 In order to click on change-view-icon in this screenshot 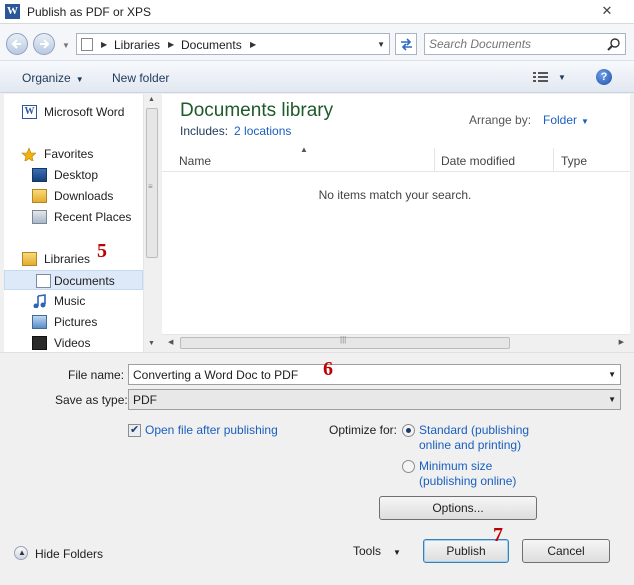, I will do `click(541, 77)`.